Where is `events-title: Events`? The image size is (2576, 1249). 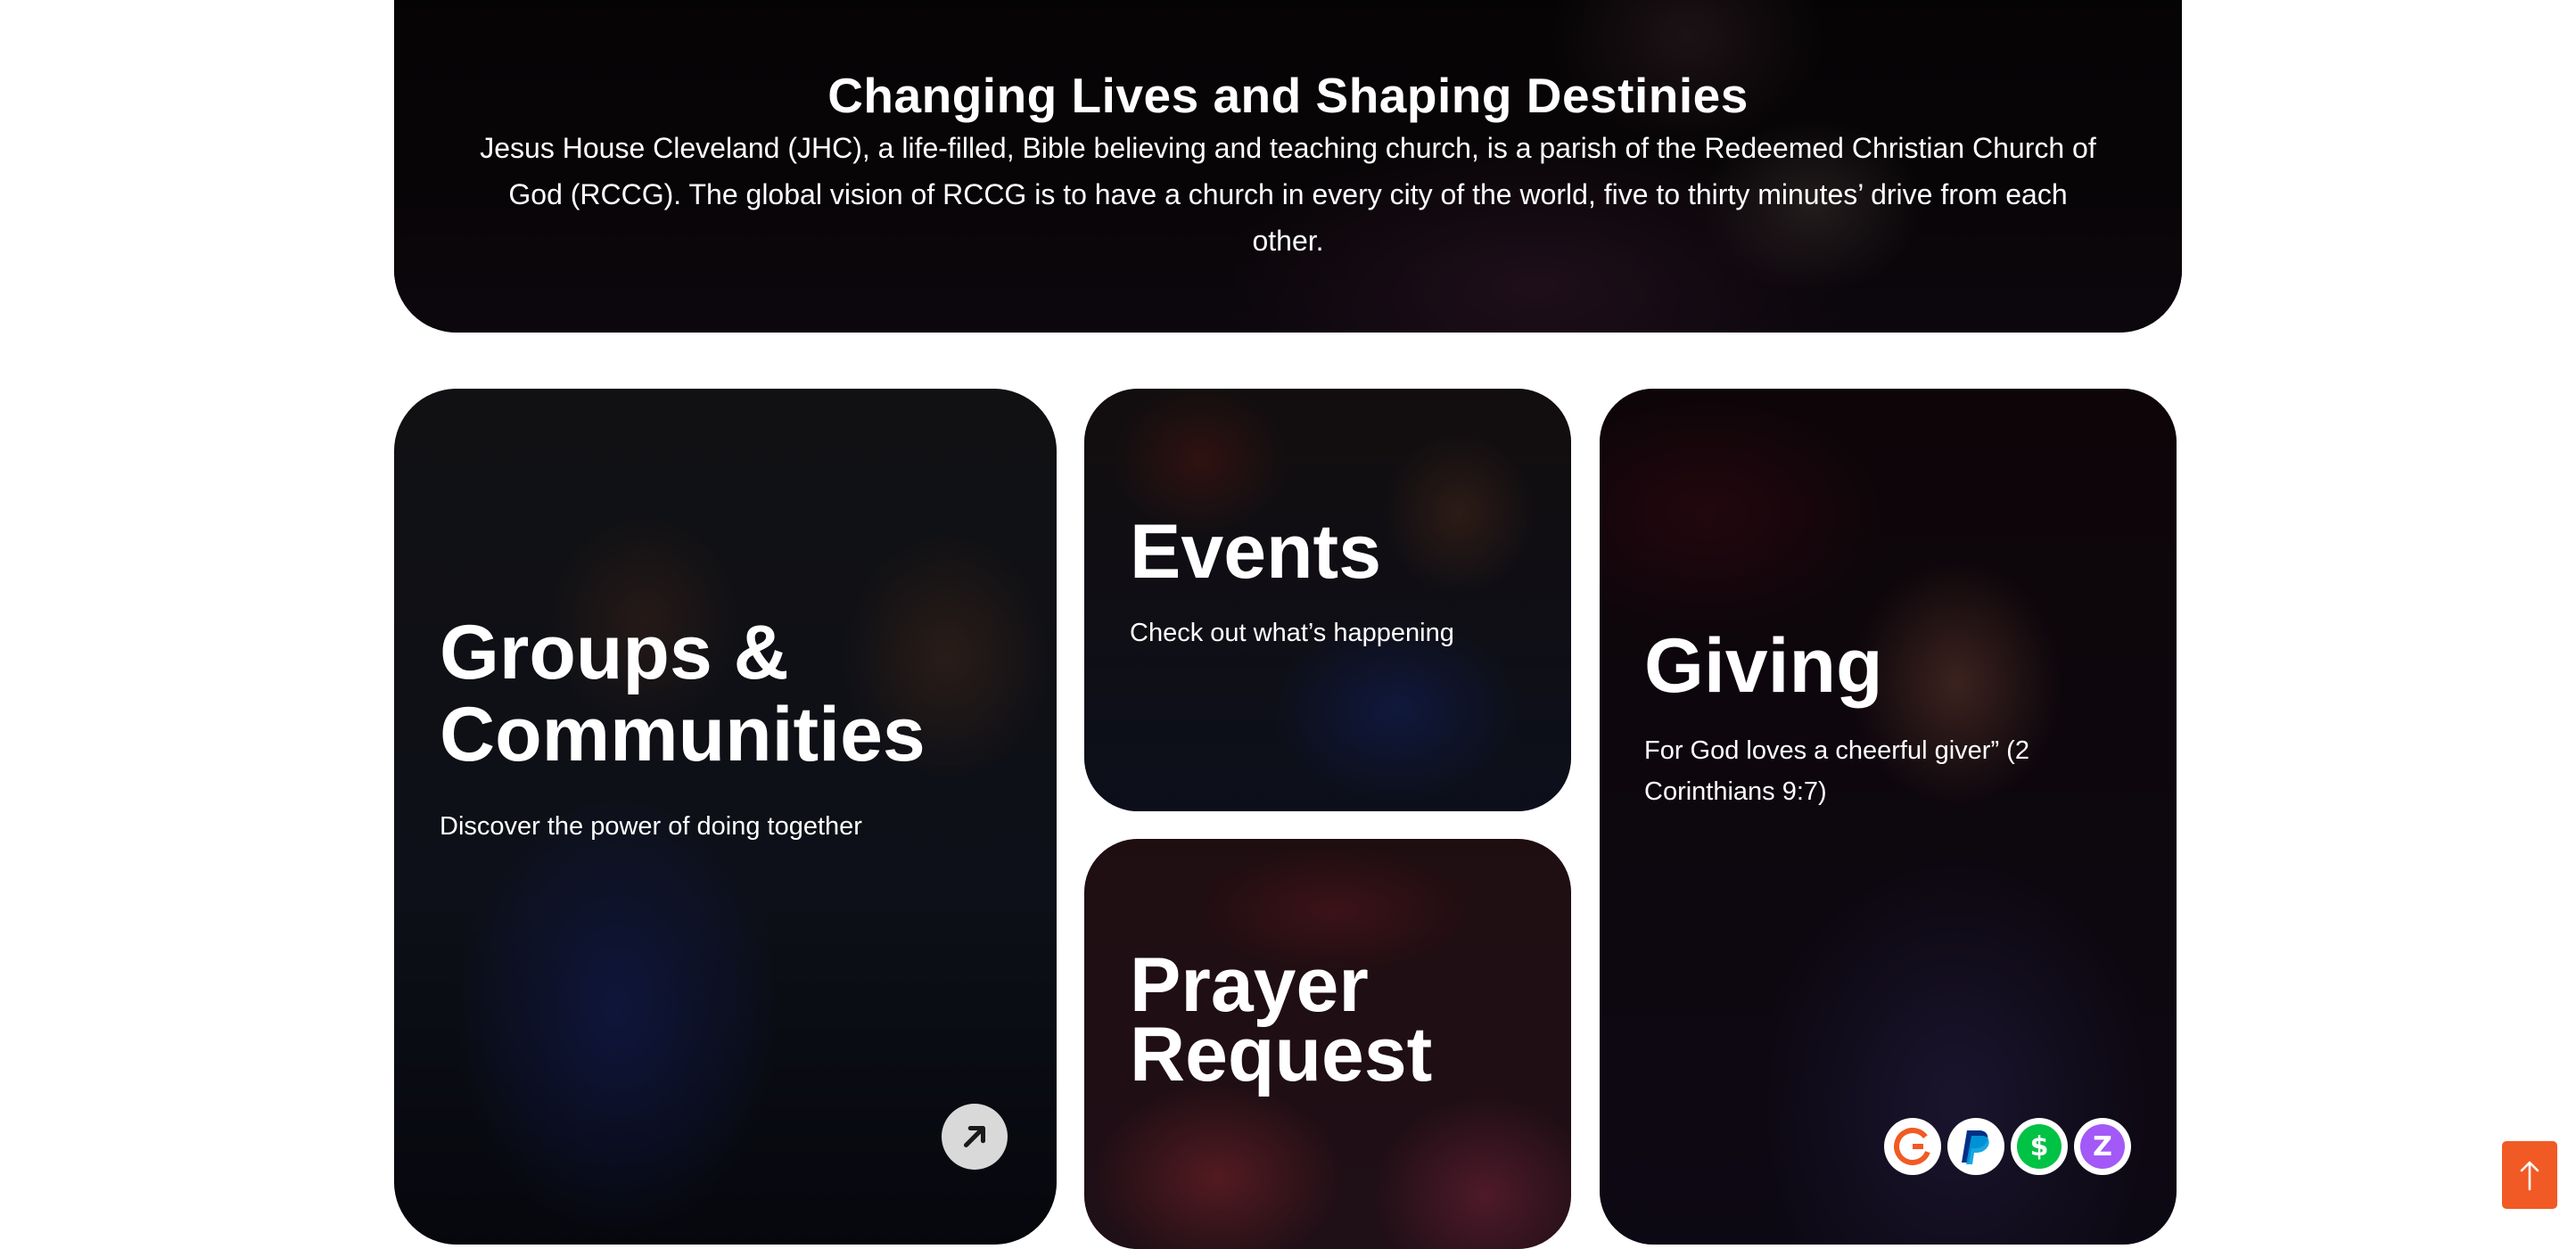
events-title: Events is located at coordinates (1256, 552).